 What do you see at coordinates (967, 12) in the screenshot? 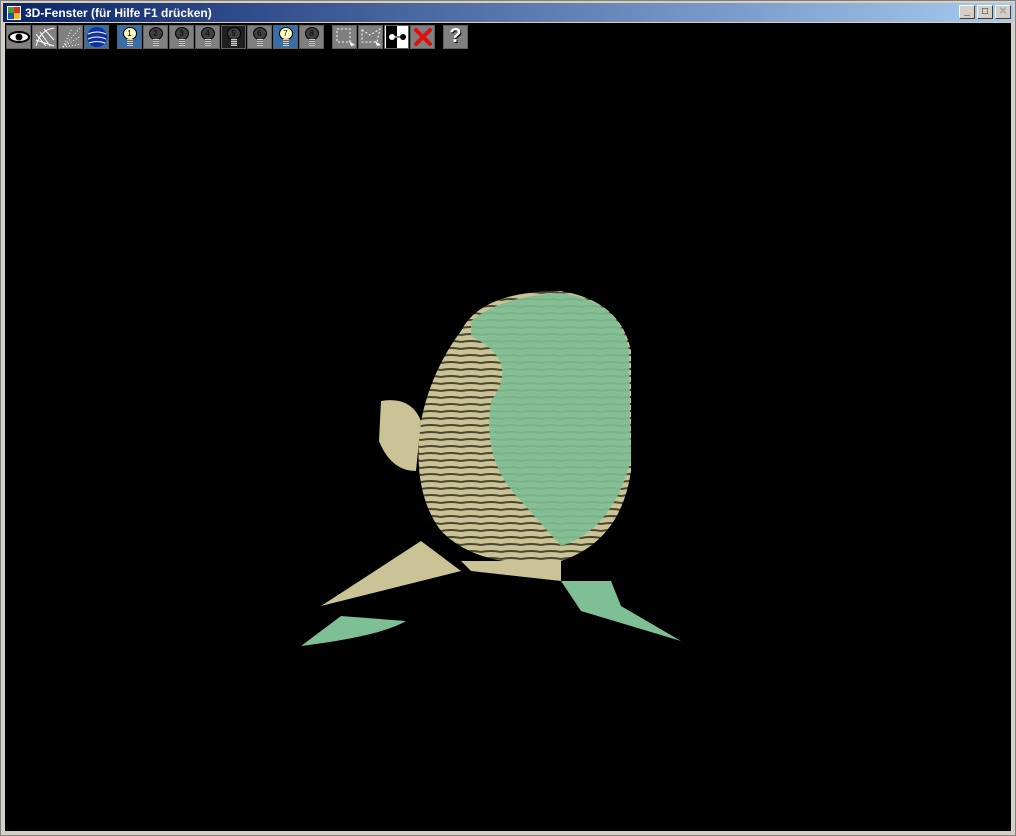
I see `minimize-button: _` at bounding box center [967, 12].